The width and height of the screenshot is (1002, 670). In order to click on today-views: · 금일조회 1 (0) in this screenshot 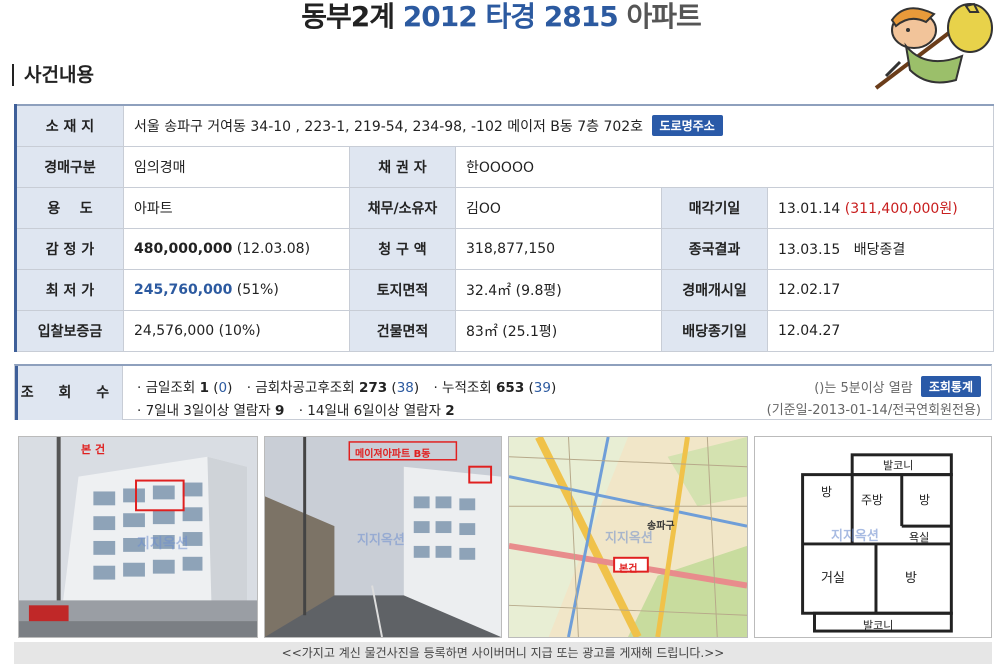, I will do `click(185, 388)`.